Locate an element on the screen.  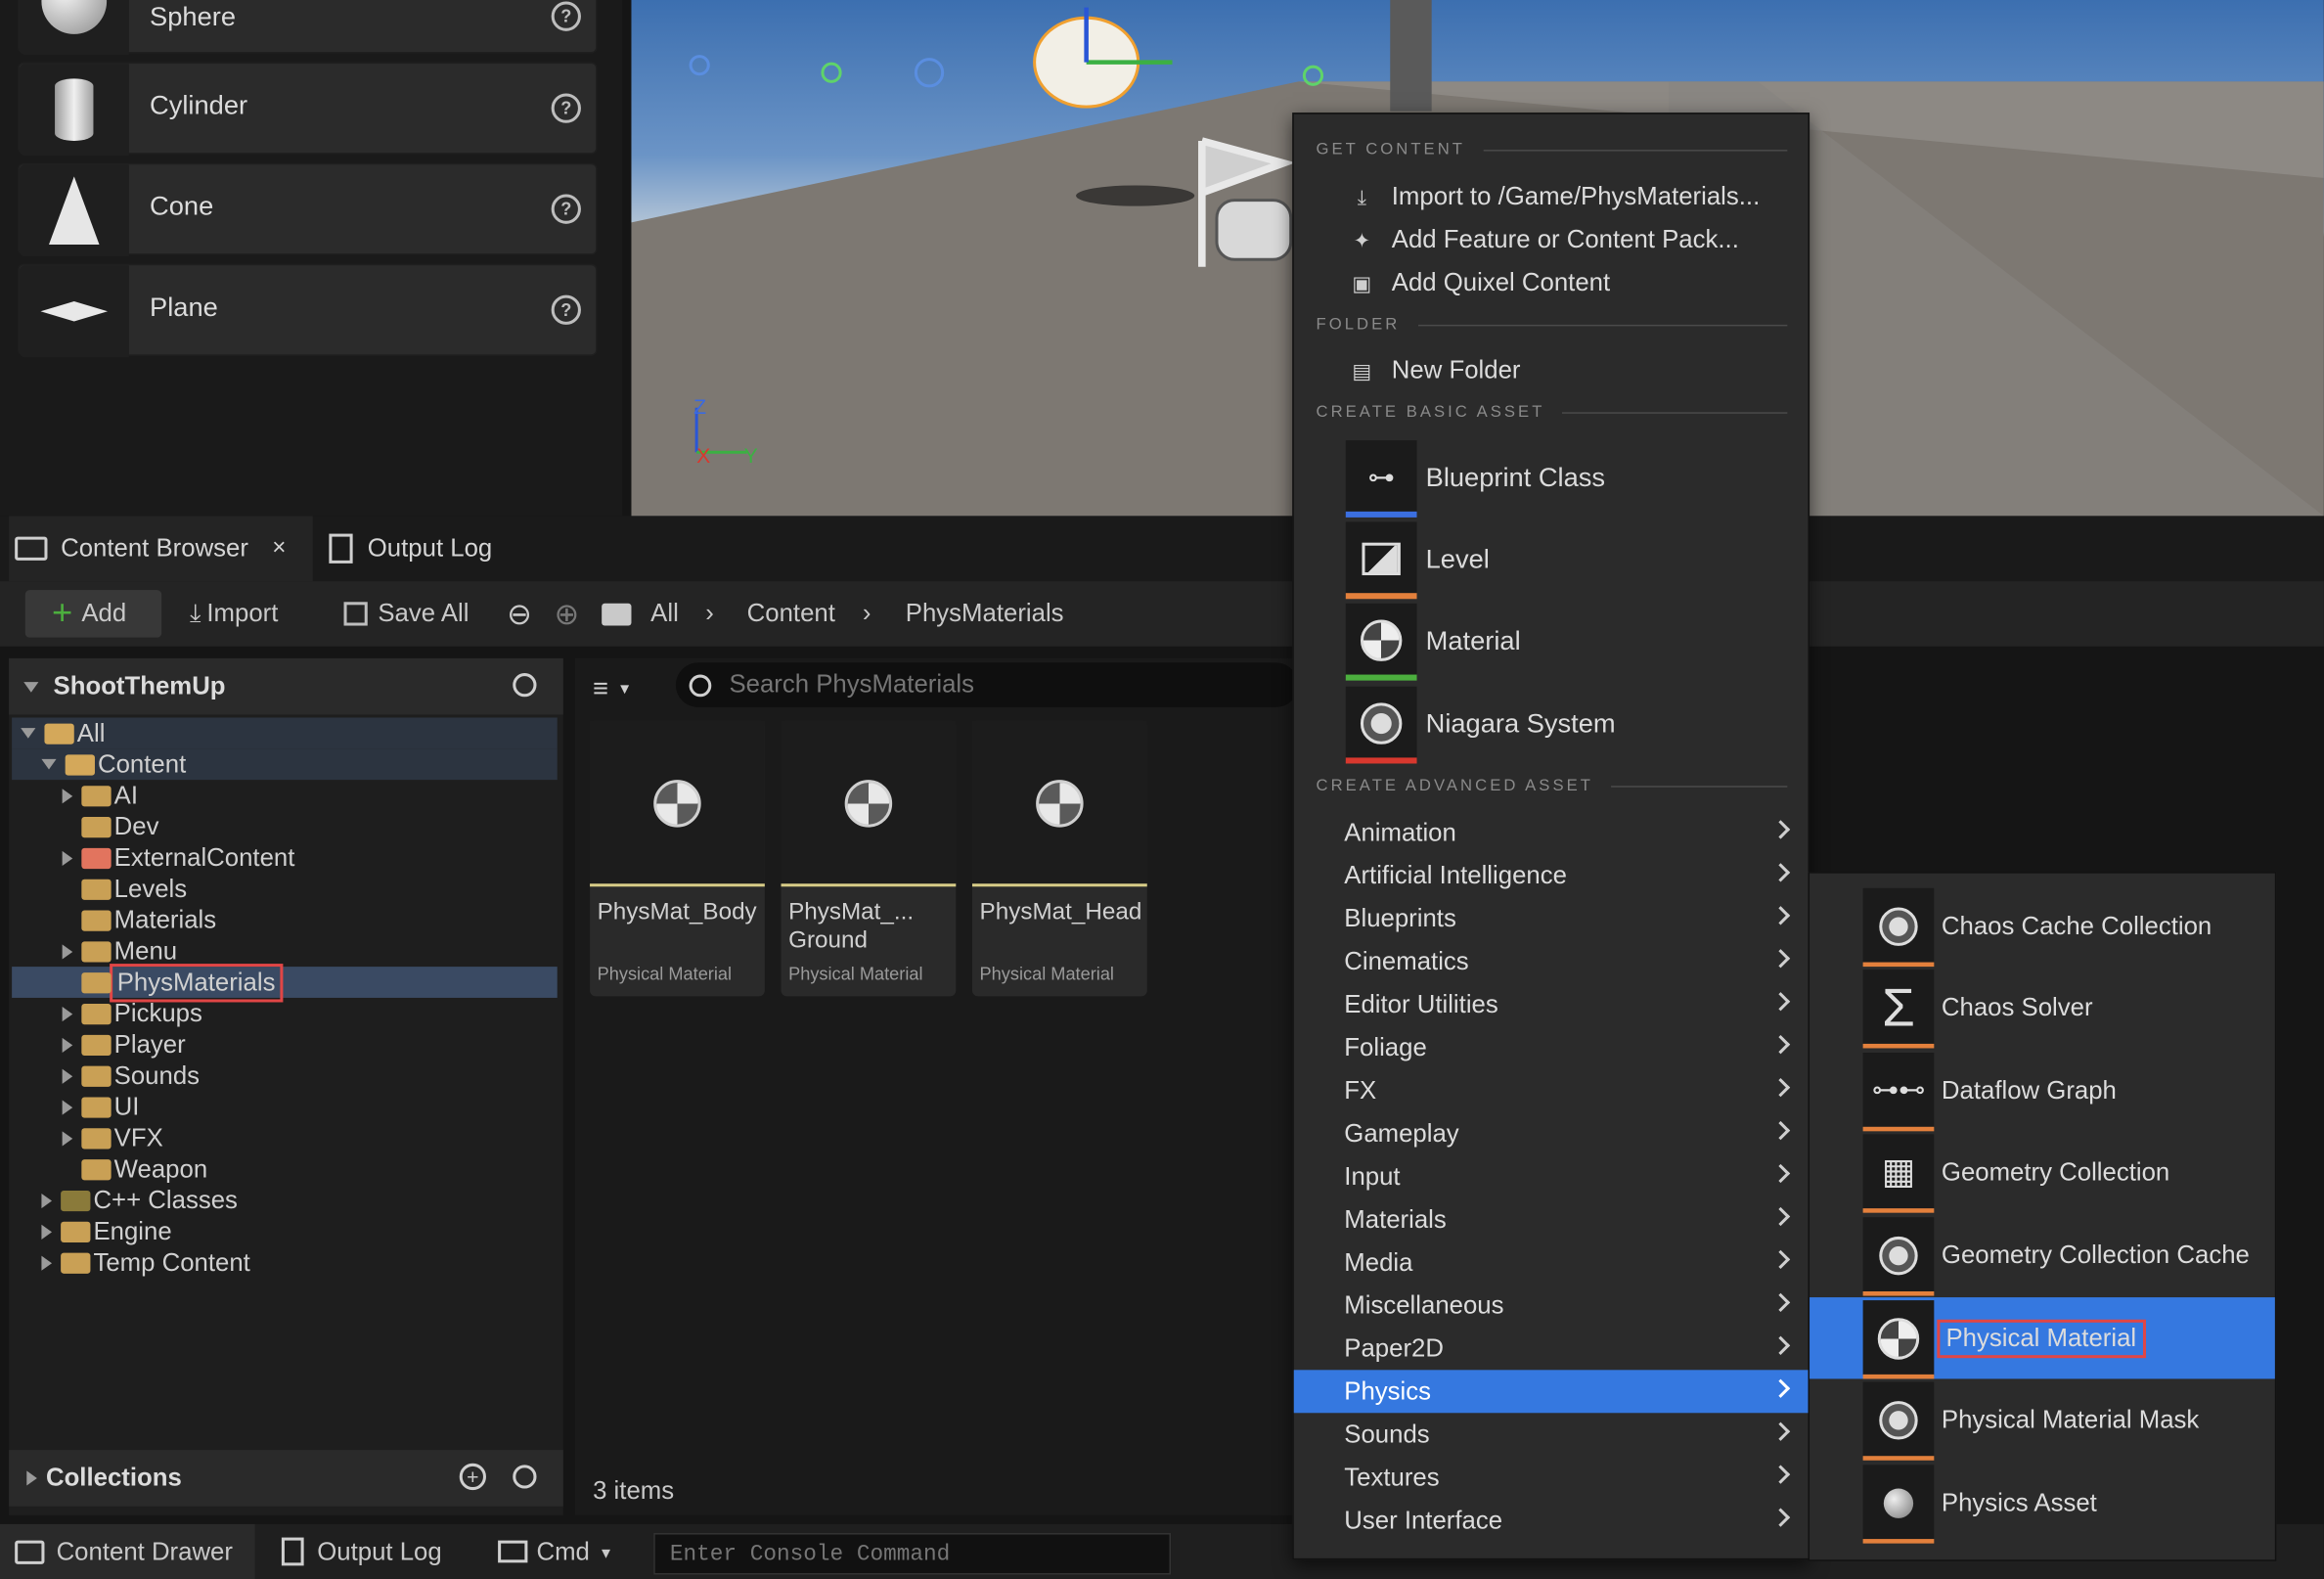
tree-label: PhysMaterials is located at coordinates (197, 982).